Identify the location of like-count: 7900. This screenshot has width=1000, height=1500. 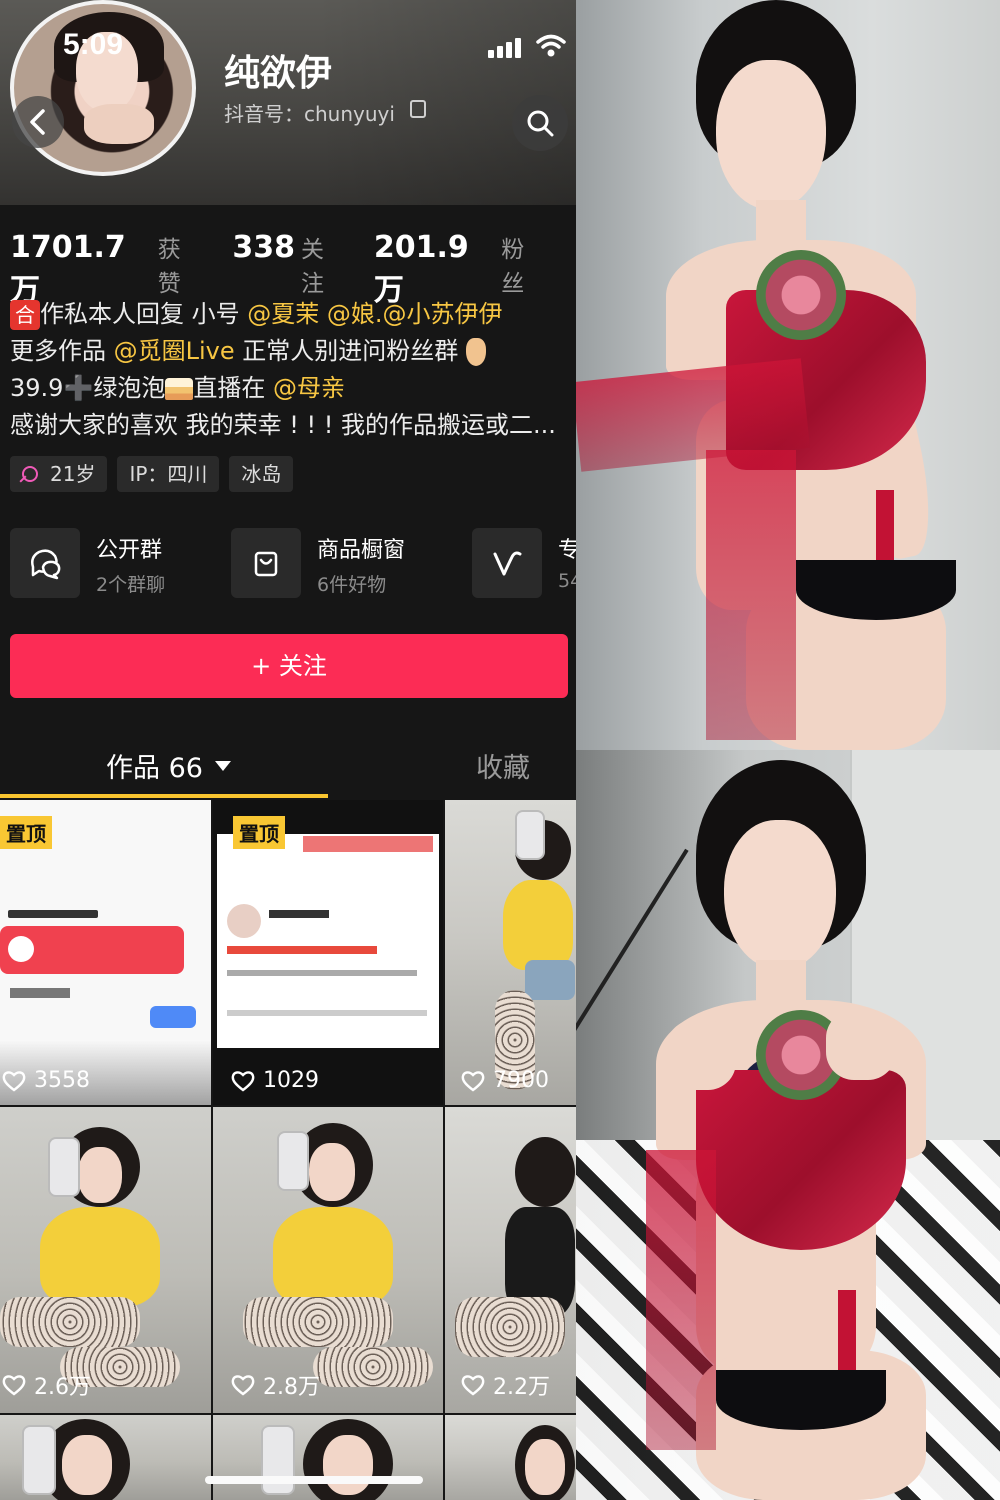
(505, 1080).